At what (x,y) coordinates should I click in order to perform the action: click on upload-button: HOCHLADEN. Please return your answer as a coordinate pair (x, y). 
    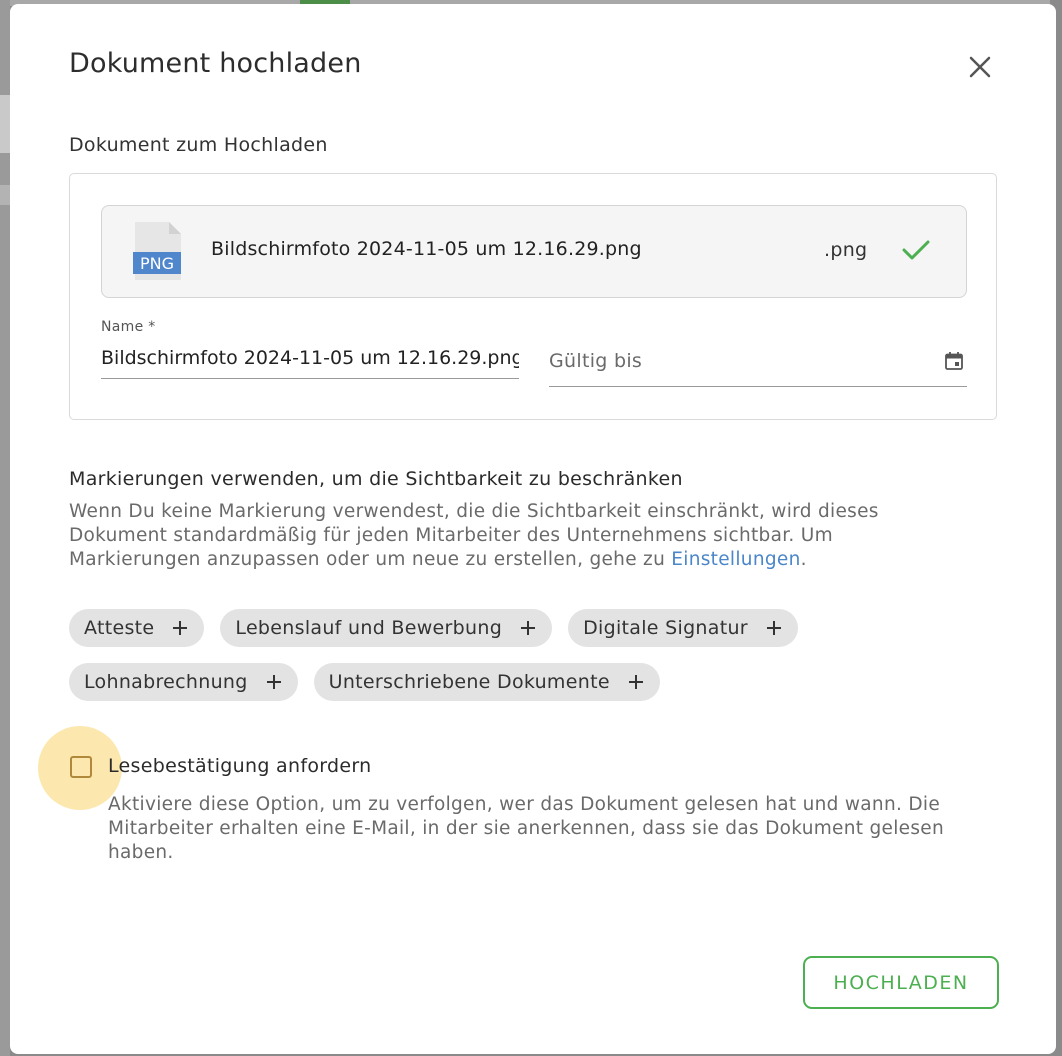
    Looking at the image, I should click on (901, 982).